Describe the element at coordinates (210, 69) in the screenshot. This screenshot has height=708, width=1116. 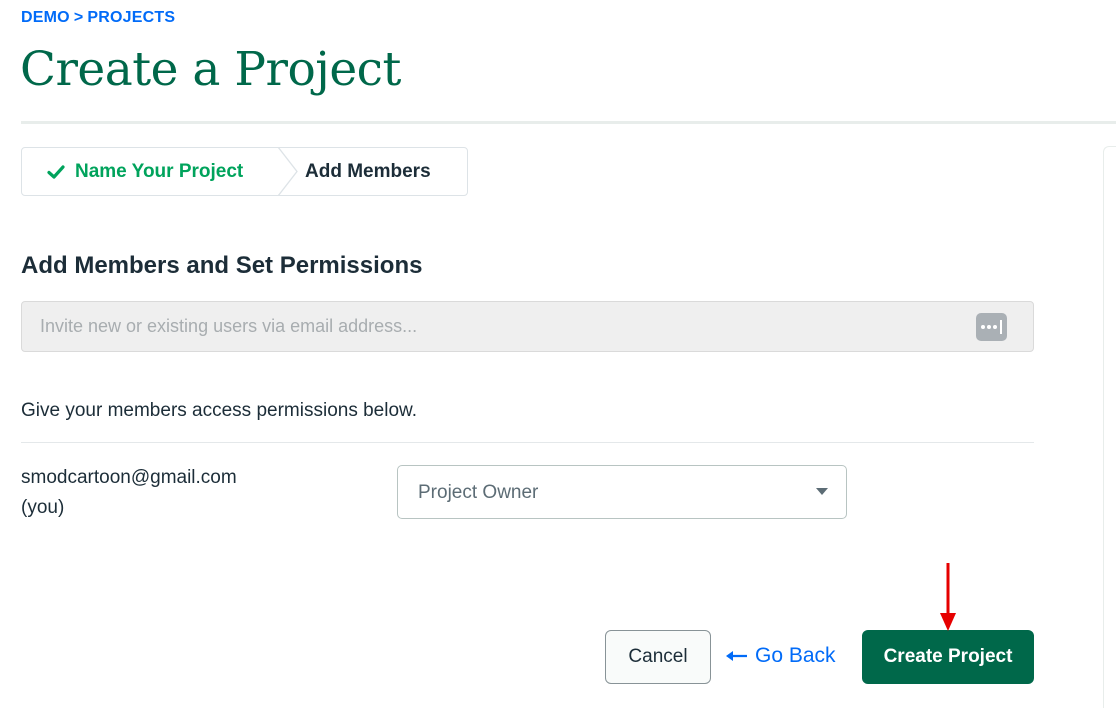
I see `page-title: Create a Project` at that location.